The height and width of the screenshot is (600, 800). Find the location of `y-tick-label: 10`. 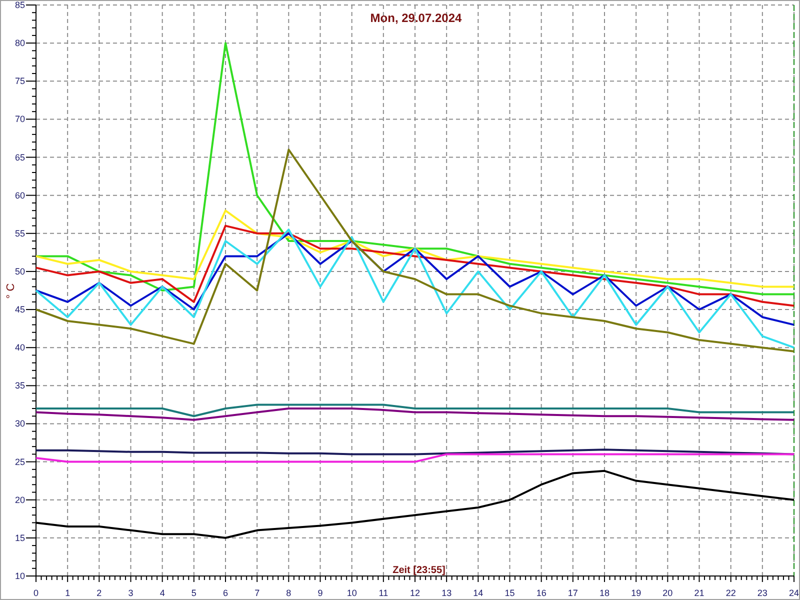

y-tick-label: 10 is located at coordinates (19, 576).